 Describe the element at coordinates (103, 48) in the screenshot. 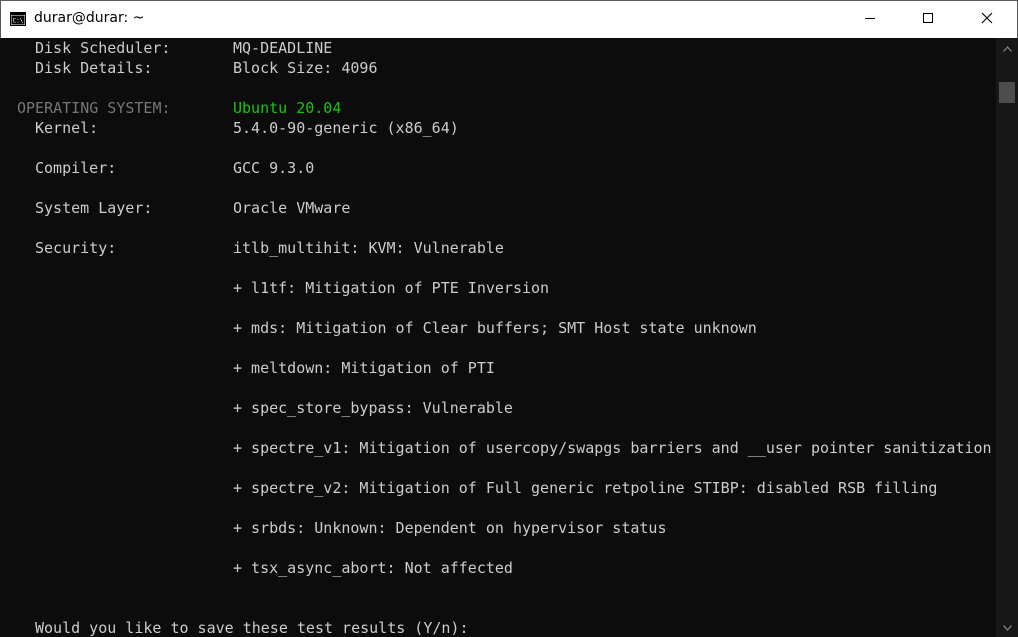

I see `line-label: Disk Scheduler:` at that location.